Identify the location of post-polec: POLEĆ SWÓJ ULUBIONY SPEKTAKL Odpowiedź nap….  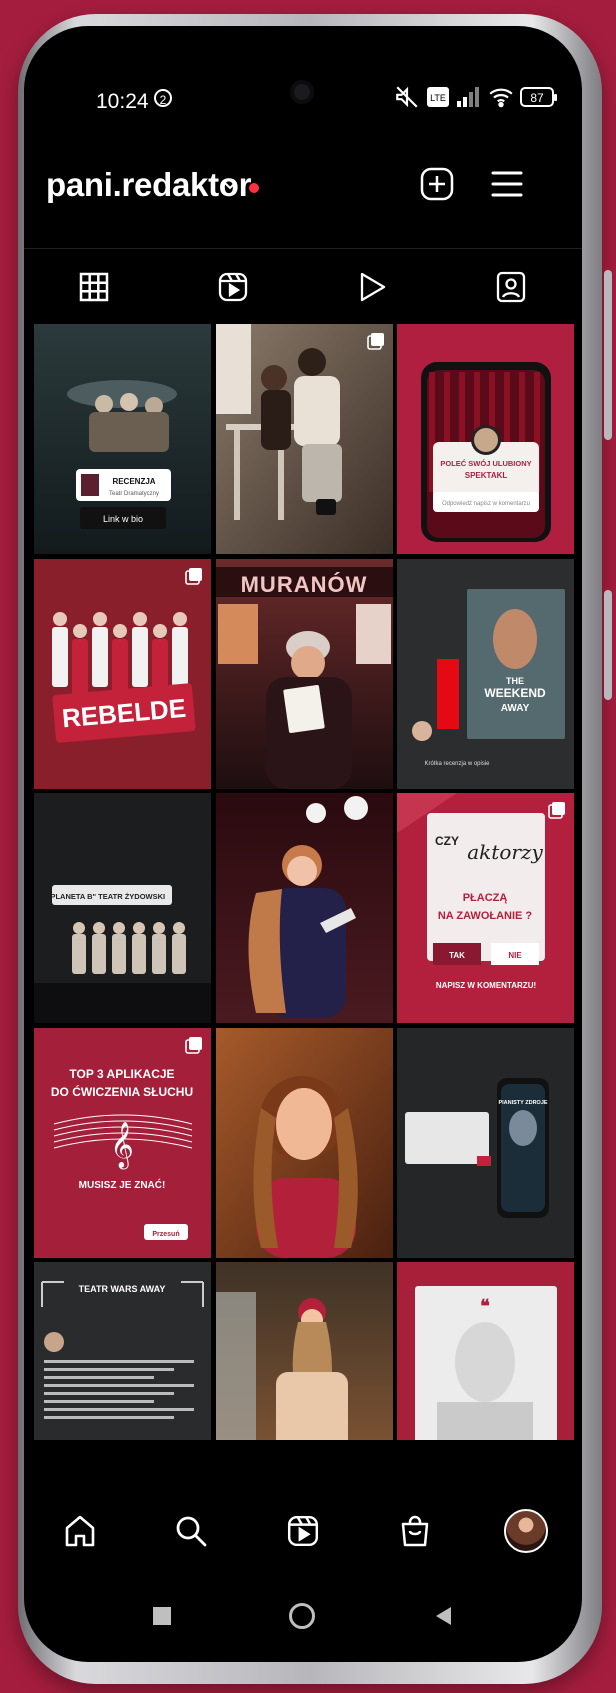
(485, 439).